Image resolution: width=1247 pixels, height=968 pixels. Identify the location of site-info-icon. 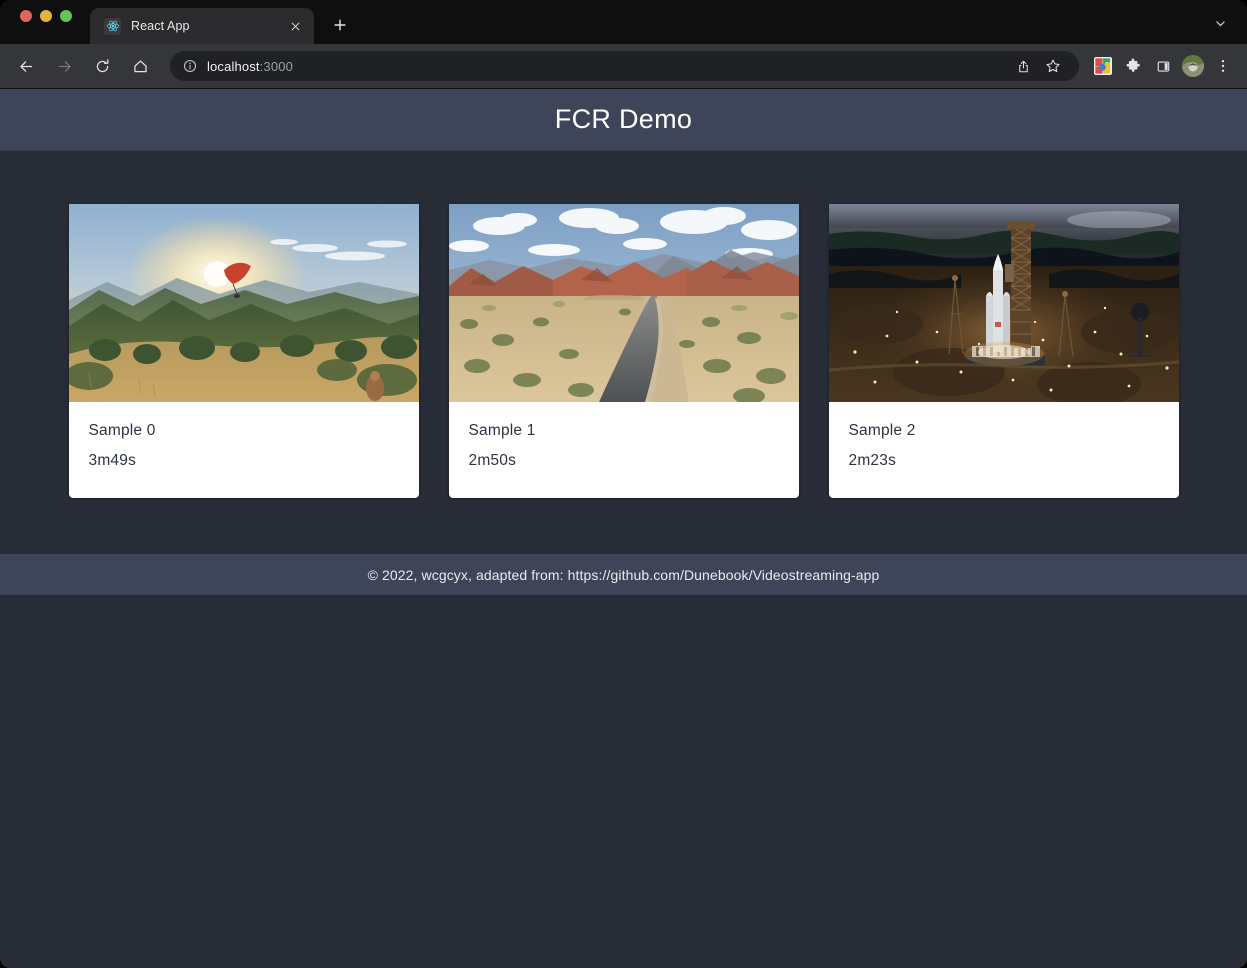
(190, 66).